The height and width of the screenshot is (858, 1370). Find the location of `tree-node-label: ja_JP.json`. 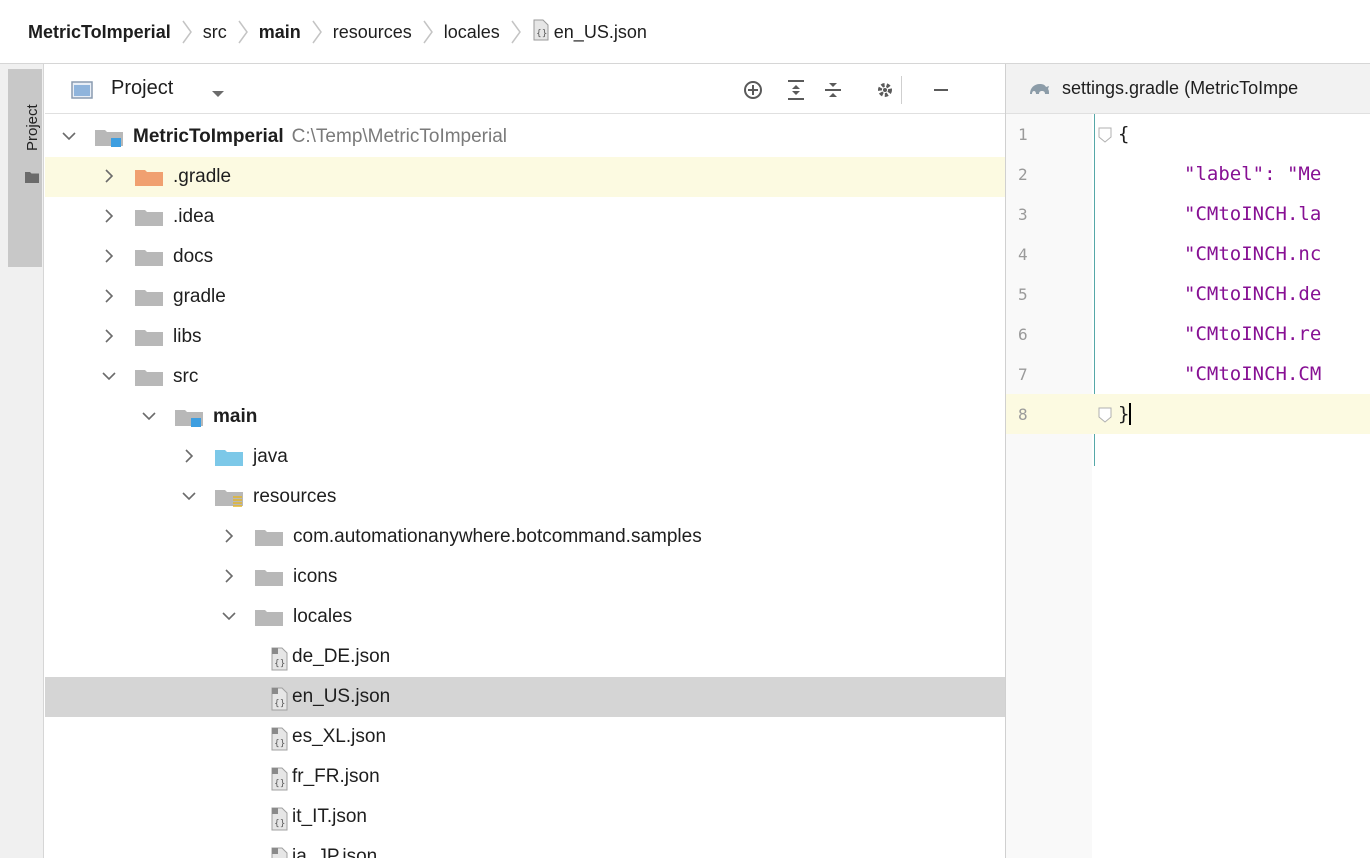

tree-node-label: ja_JP.json is located at coordinates (334, 852).